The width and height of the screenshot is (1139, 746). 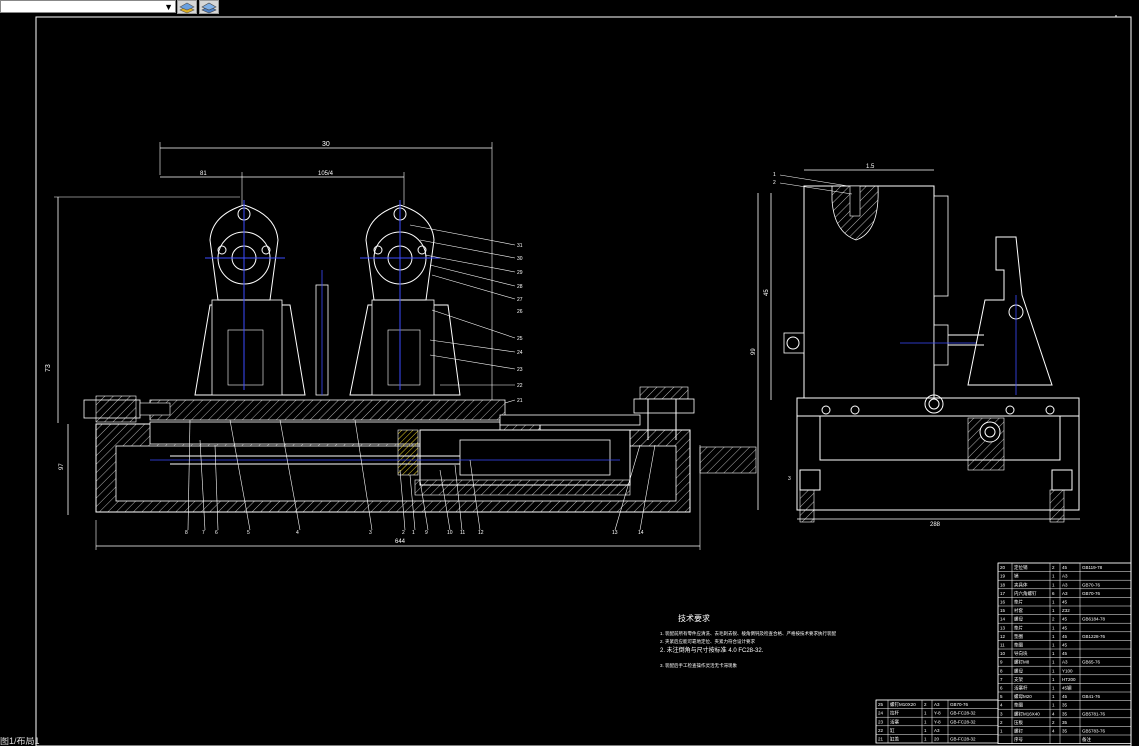 What do you see at coordinates (1065, 722) in the screenshot?
I see `table-cell: 35` at bounding box center [1065, 722].